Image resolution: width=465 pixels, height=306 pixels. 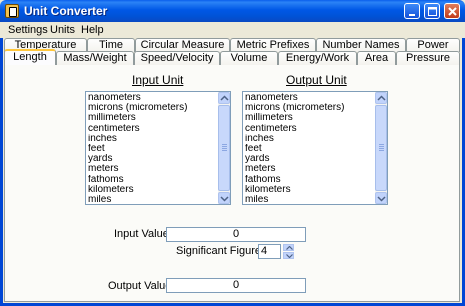 What do you see at coordinates (158, 80) in the screenshot?
I see `input-unit-header: Input Unit` at bounding box center [158, 80].